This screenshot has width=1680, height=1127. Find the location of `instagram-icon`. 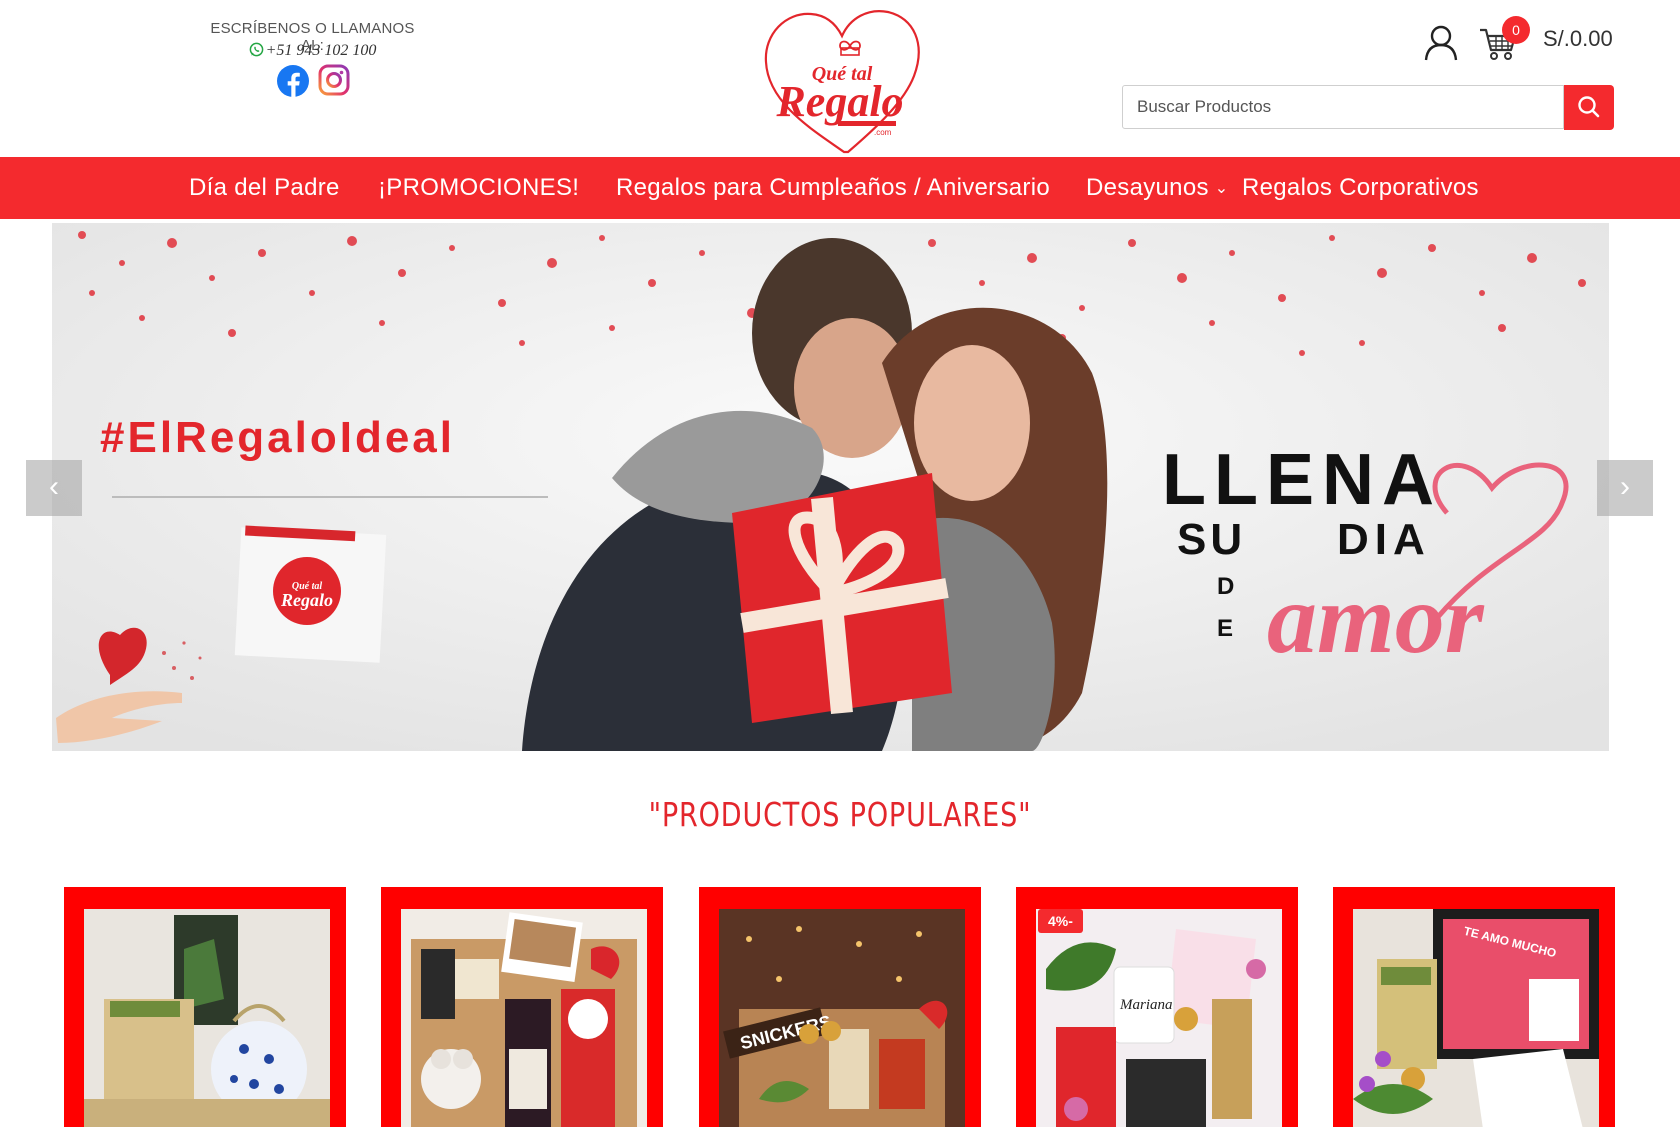

instagram-icon is located at coordinates (334, 80).